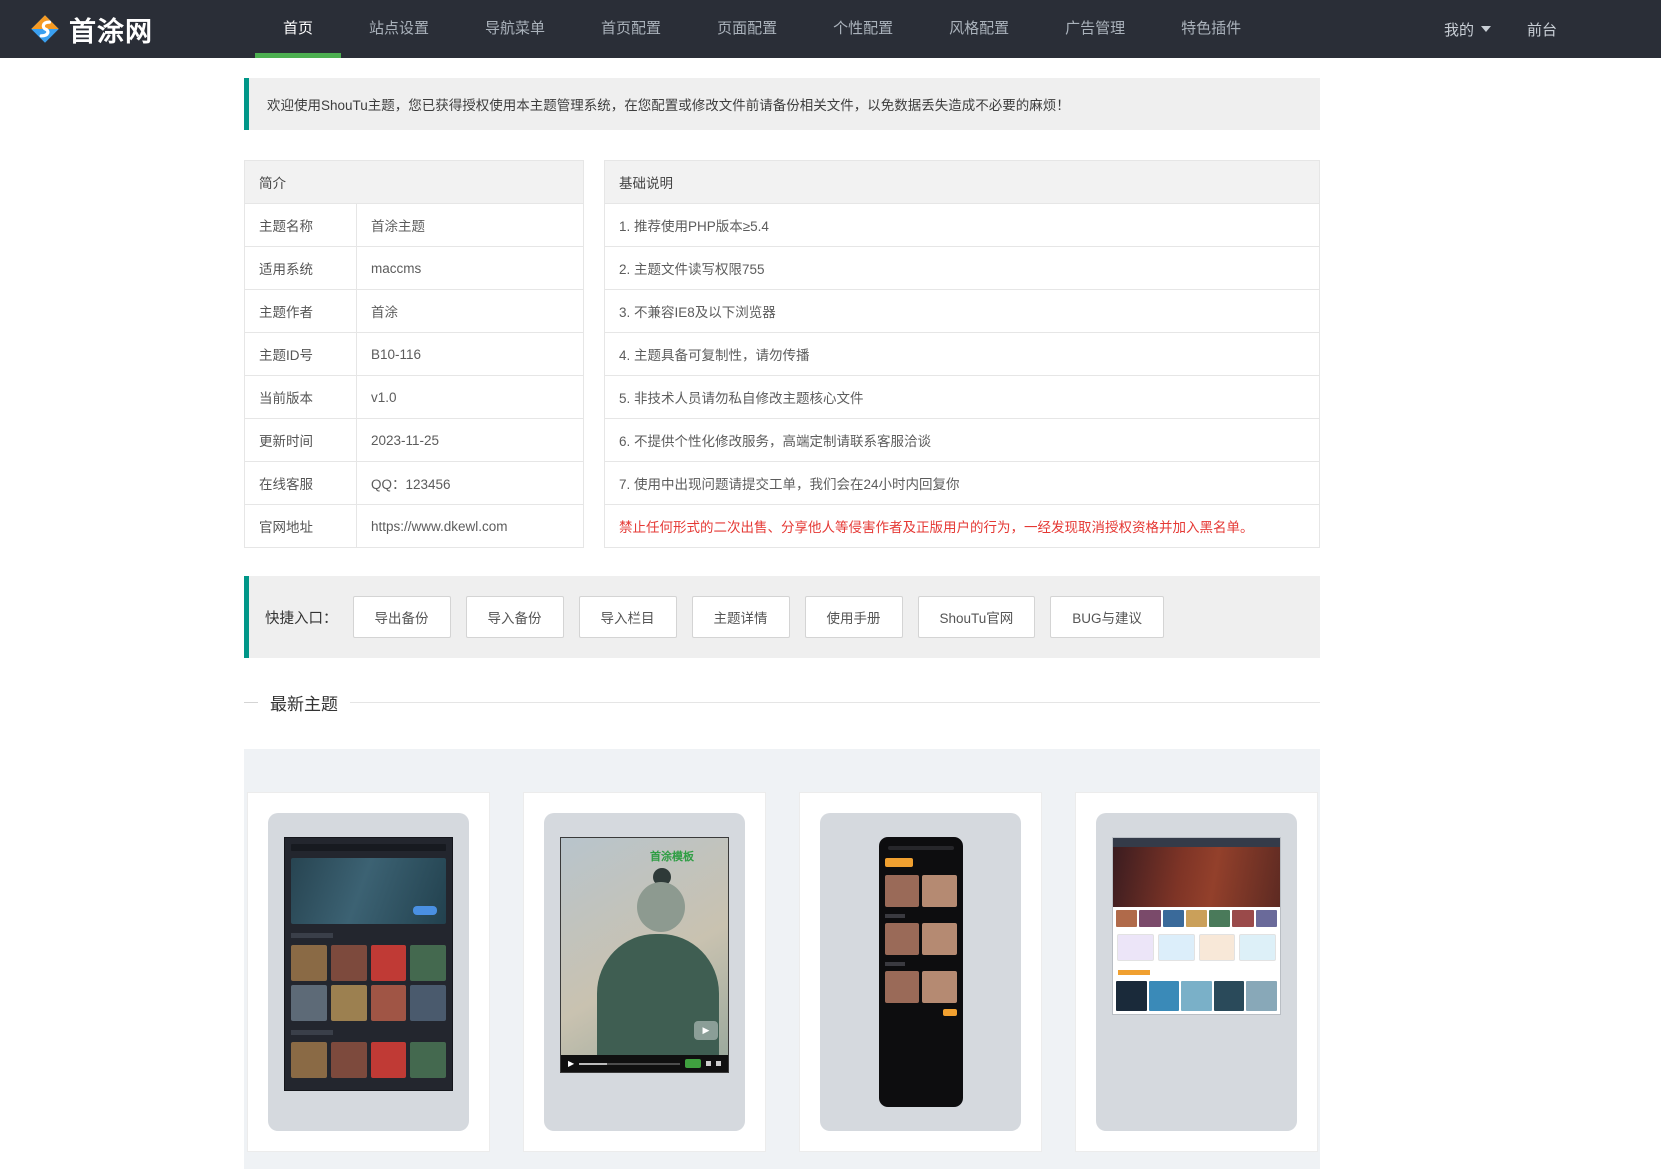 The height and width of the screenshot is (1169, 1661). What do you see at coordinates (470, 526) in the screenshot?
I see `official-site-url: https://www.dkewl.com` at bounding box center [470, 526].